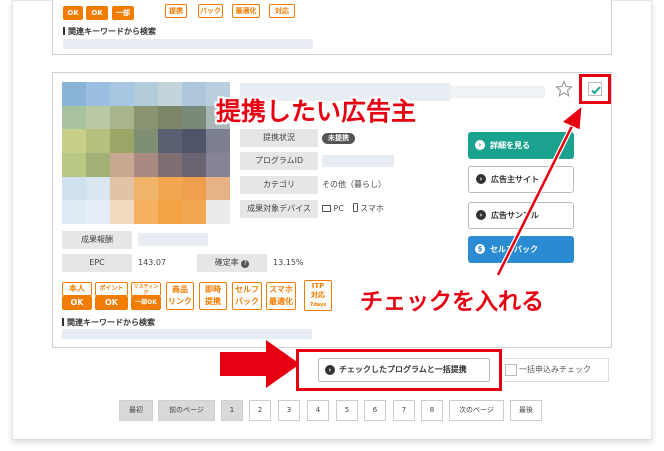 The height and width of the screenshot is (451, 664). I want to click on tag-self-top: 本人, so click(77, 289).